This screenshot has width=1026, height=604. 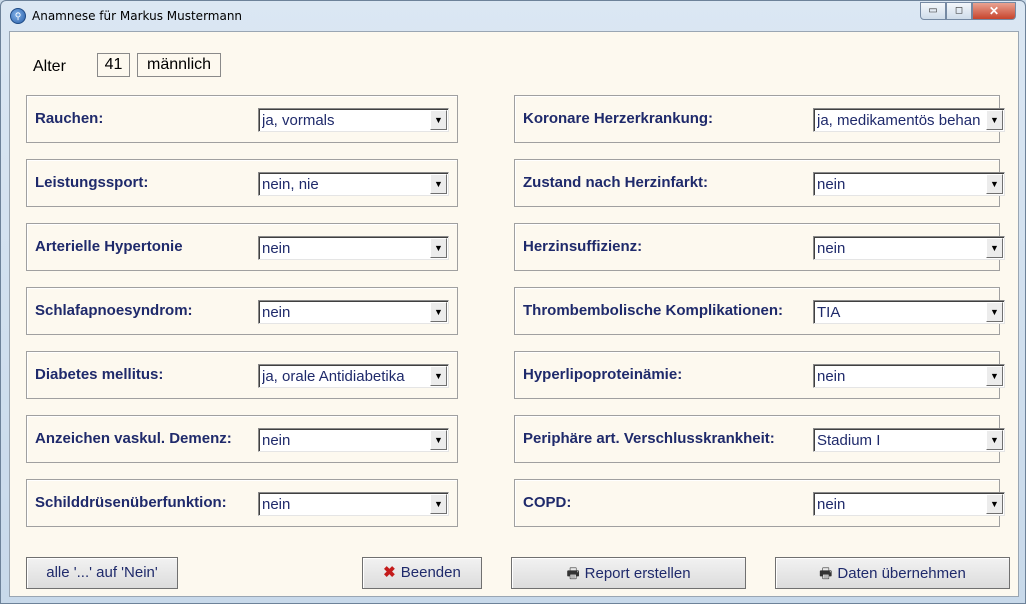 I want to click on group-thrombembolie: Thrombembolische Komplikationen: TIA ▼, so click(x=759, y=311).